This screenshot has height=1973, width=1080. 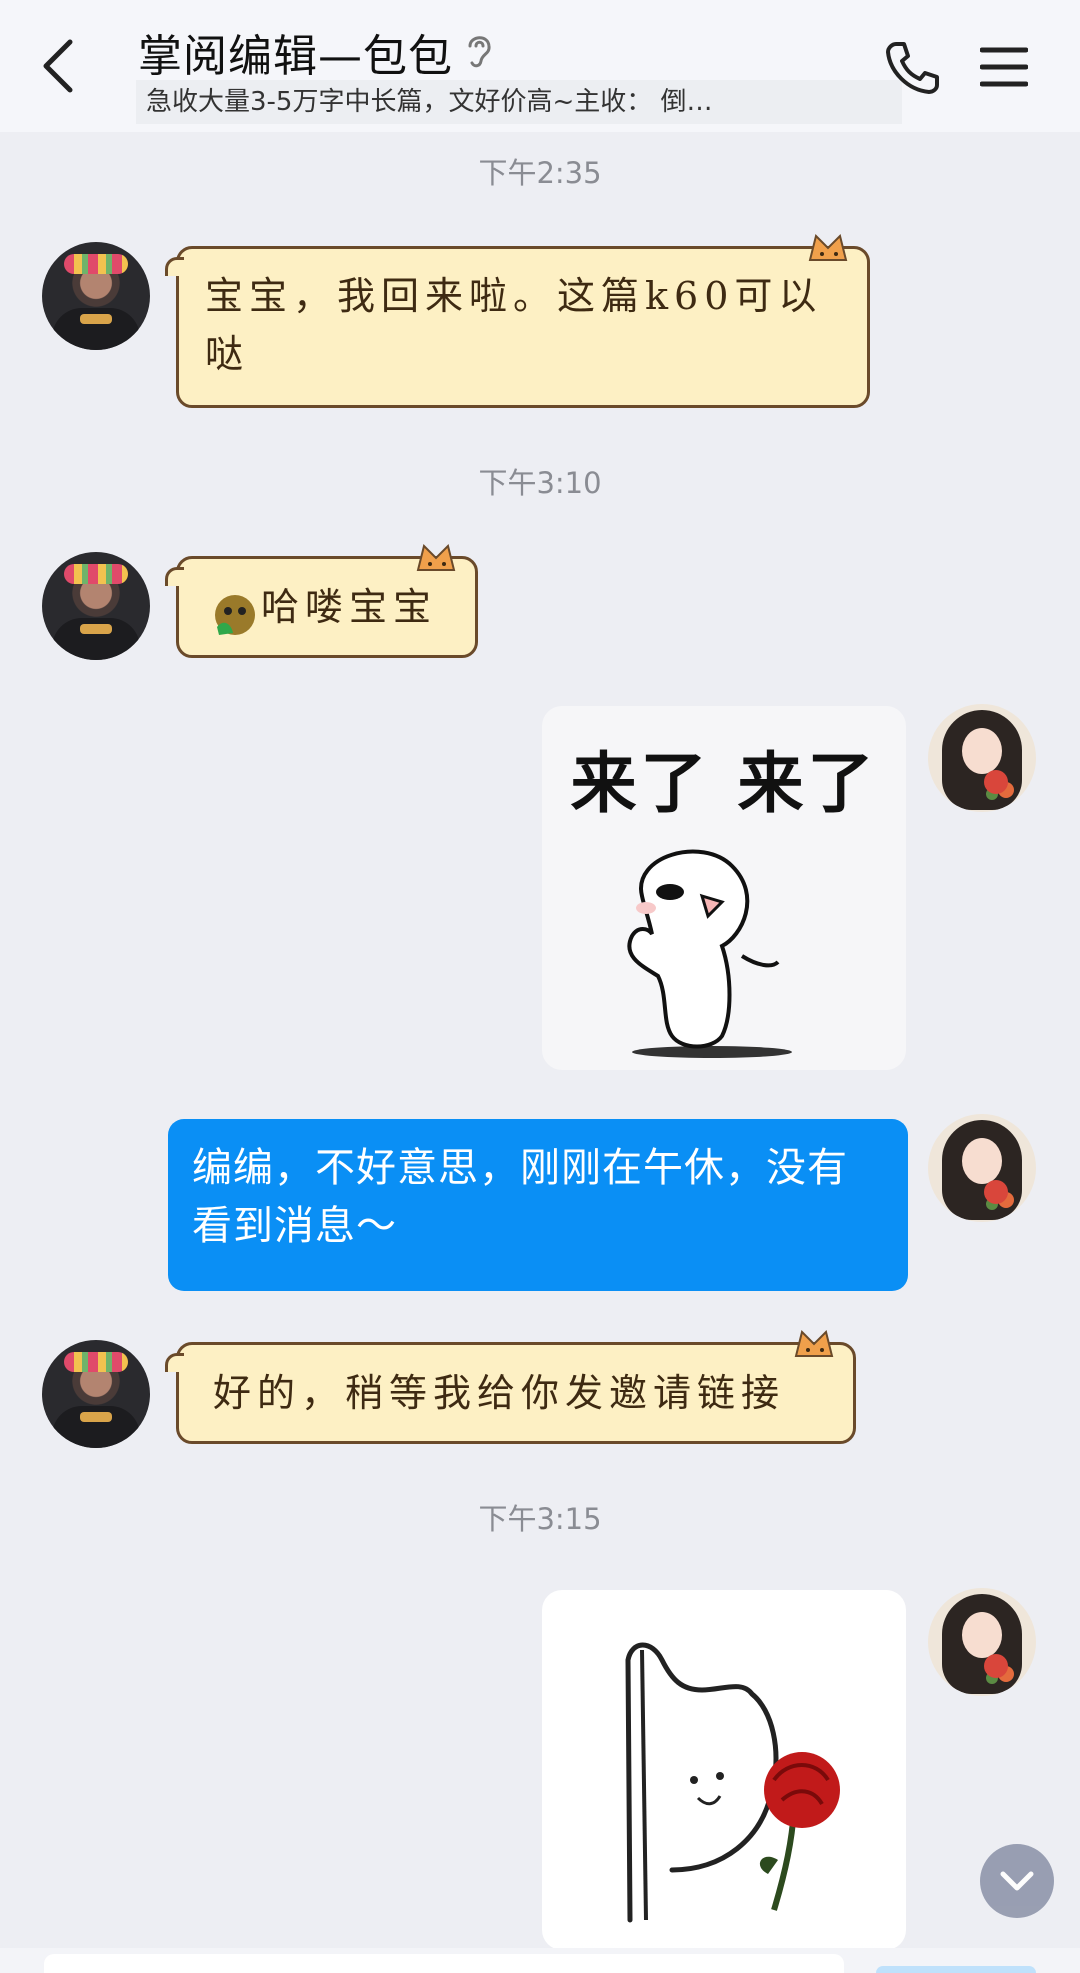 I want to click on scroll-to-bottom-button, so click(x=1017, y=1881).